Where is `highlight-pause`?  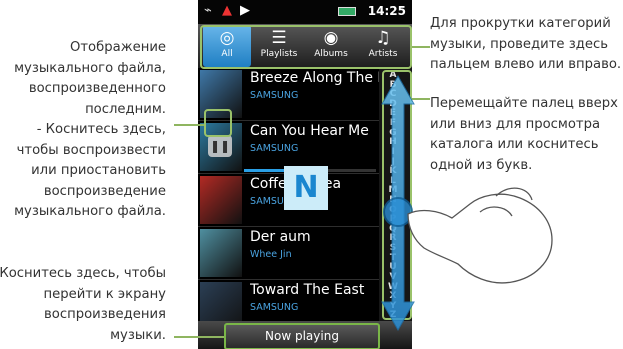 highlight-pause is located at coordinates (218, 123).